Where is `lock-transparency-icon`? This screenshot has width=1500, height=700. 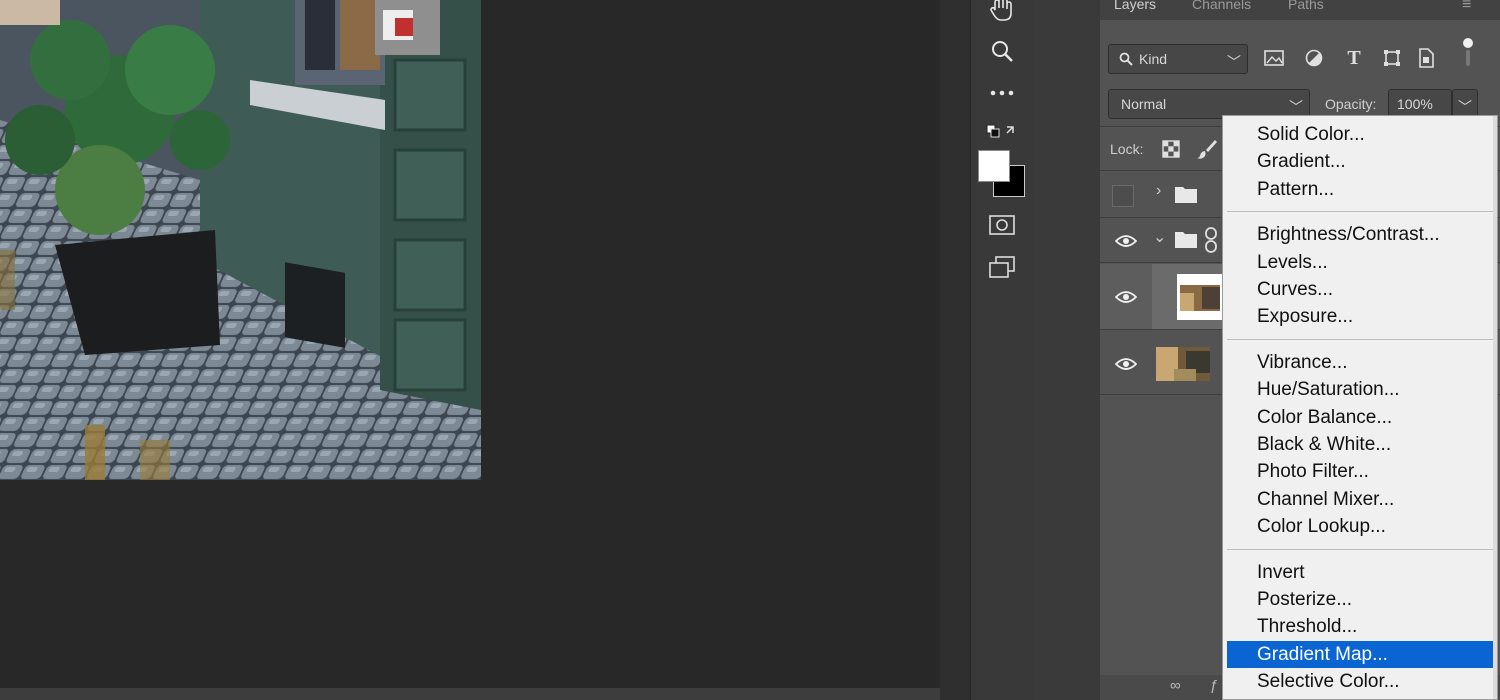 lock-transparency-icon is located at coordinates (1171, 149).